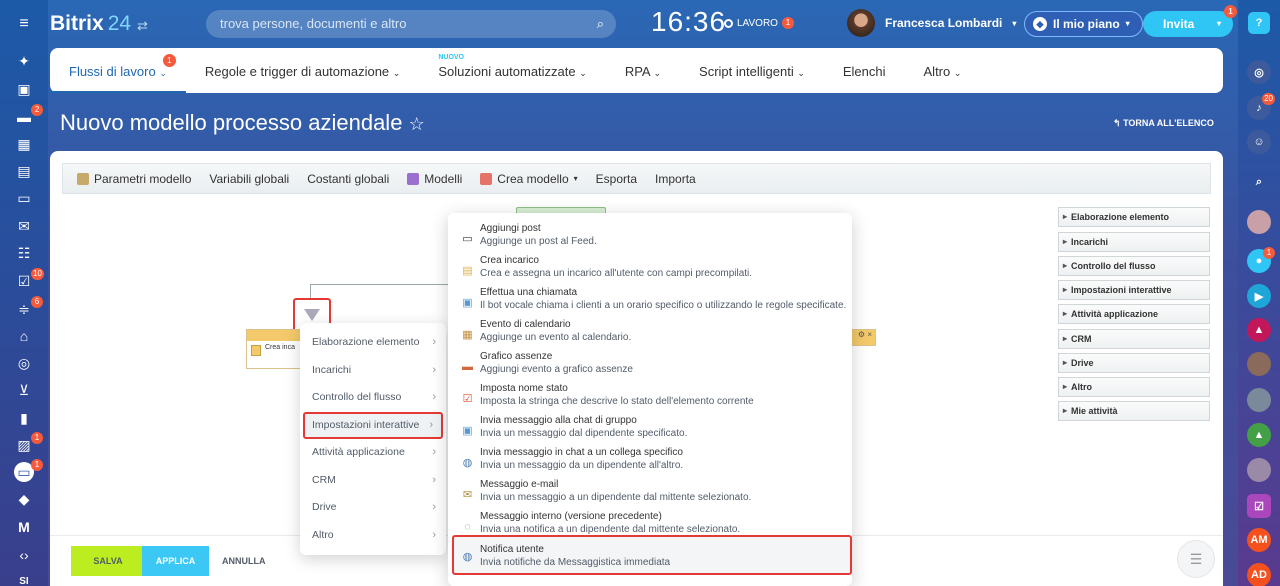 The width and height of the screenshot is (1280, 586). What do you see at coordinates (373, 371) in the screenshot?
I see `menu-item-tasks: Incarichi ›` at bounding box center [373, 371].